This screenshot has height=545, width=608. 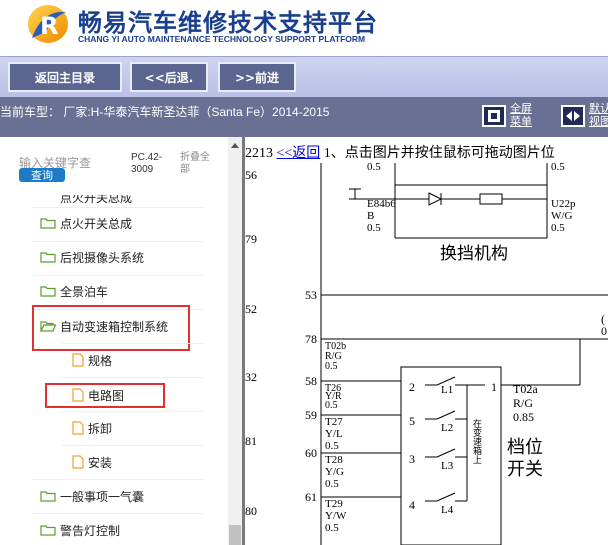 I want to click on connector-label: T27, so click(x=334, y=422).